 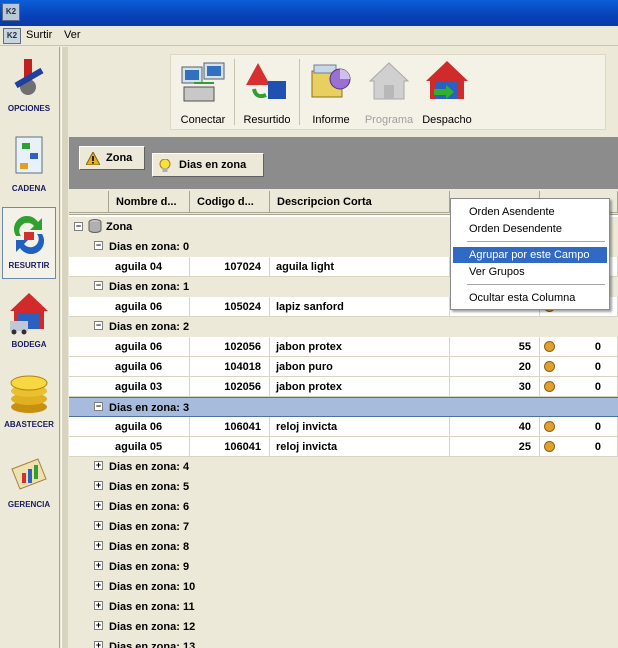 I want to click on cell-nombre: aguila 03, so click(x=149, y=387).